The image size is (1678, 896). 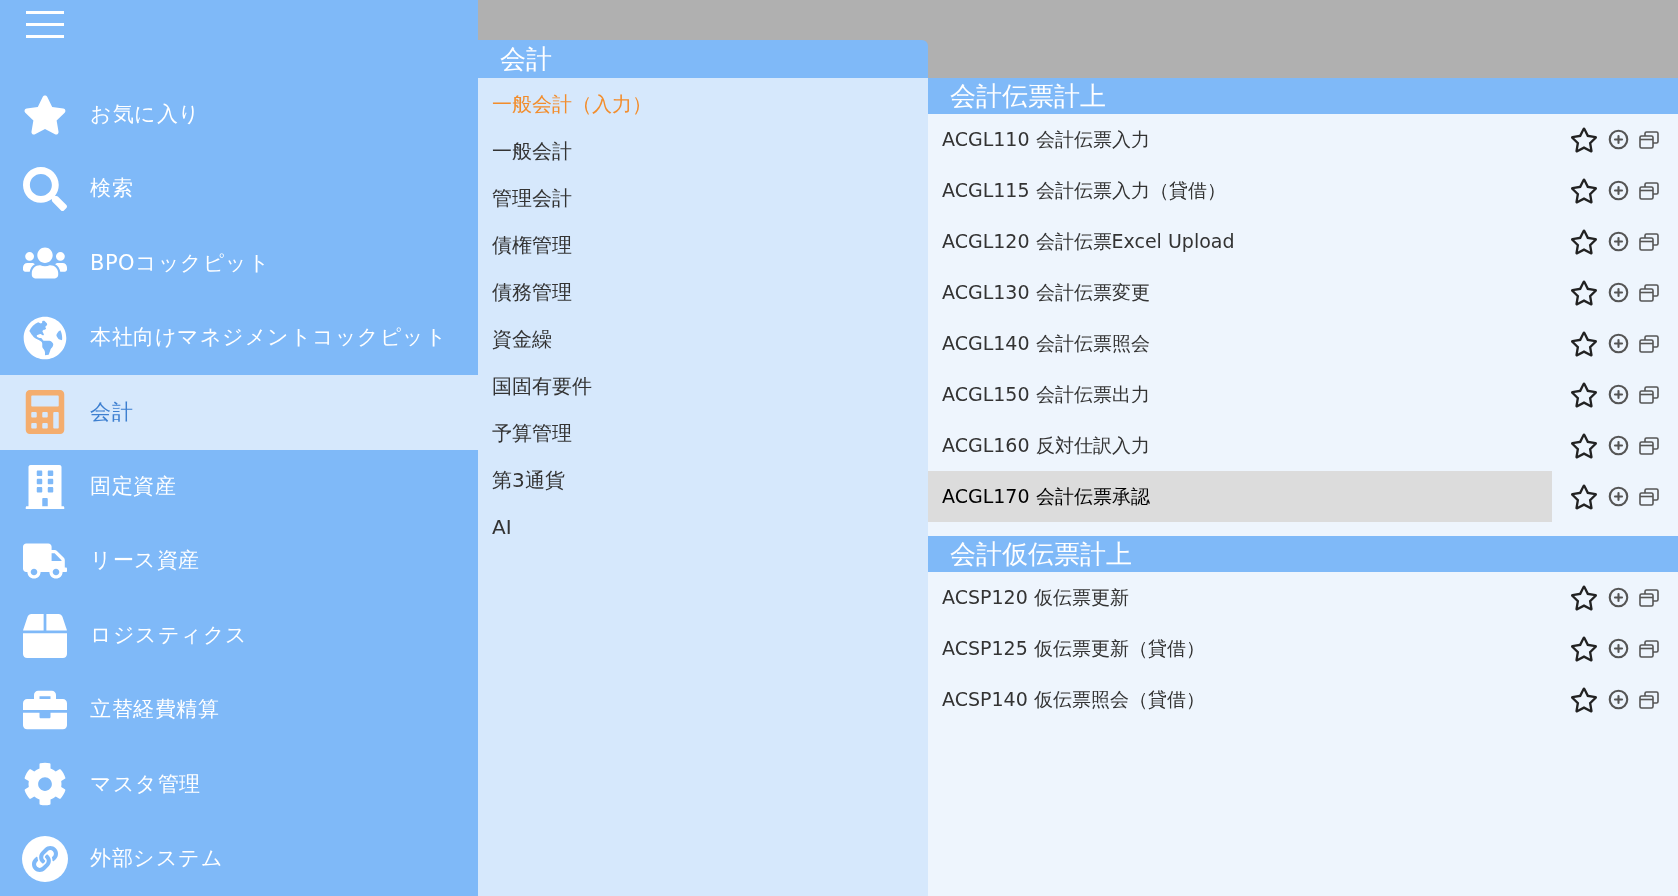 I want to click on function-item: ACSP120 仮伝票更新, so click(x=1240, y=597).